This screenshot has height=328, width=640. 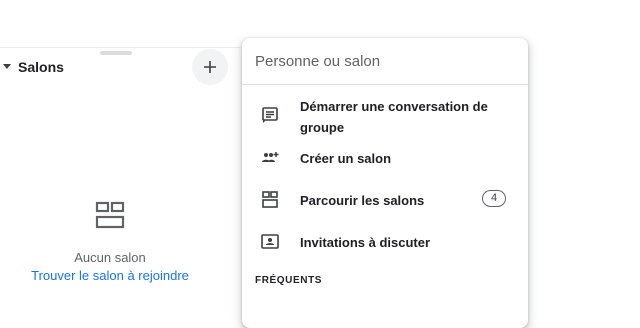 What do you see at coordinates (120, 47) in the screenshot?
I see `panel-divider` at bounding box center [120, 47].